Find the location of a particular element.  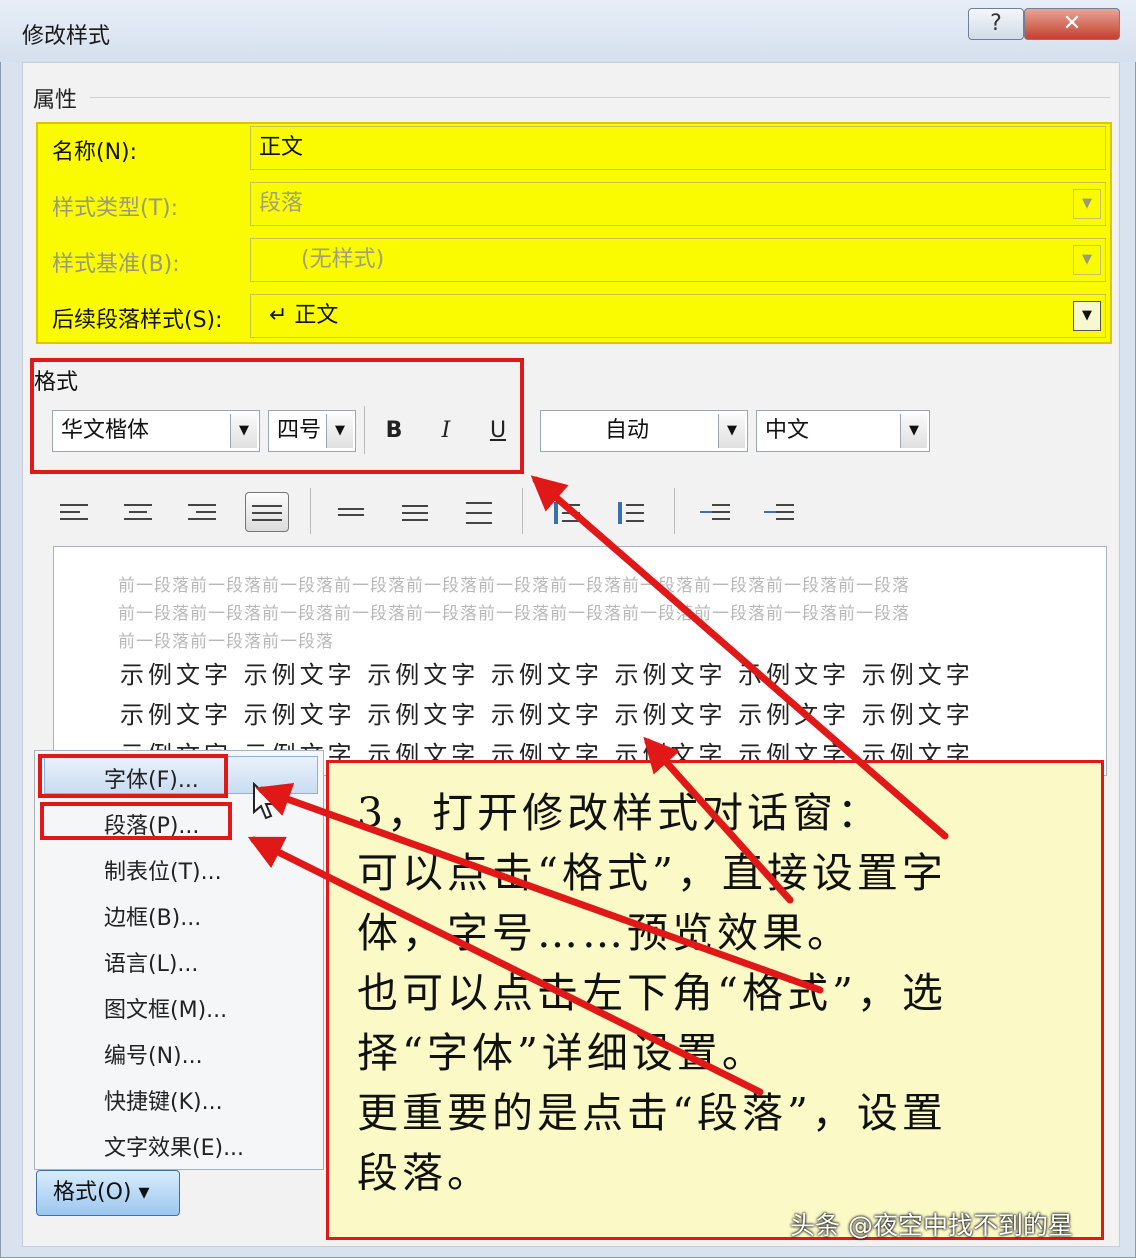

next-style-label: 后续段落样式(S): is located at coordinates (137, 320).